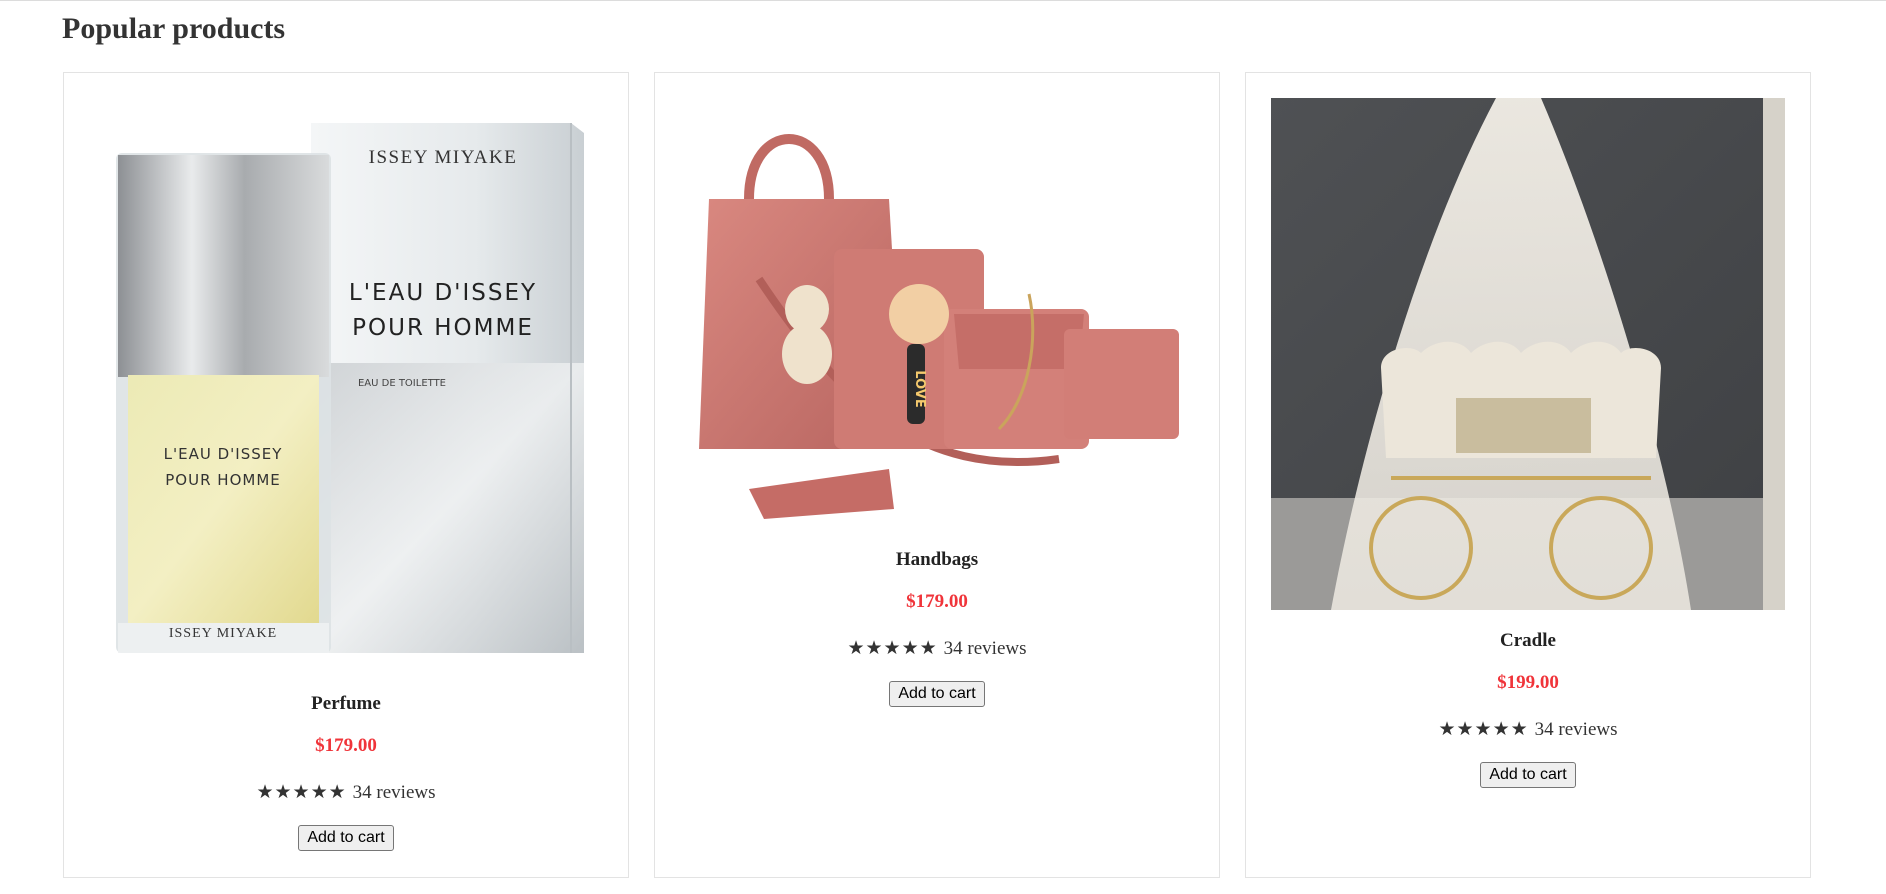 The image size is (1886, 894). What do you see at coordinates (443, 328) in the screenshot?
I see `box-product-line2: POUR HOMME` at bounding box center [443, 328].